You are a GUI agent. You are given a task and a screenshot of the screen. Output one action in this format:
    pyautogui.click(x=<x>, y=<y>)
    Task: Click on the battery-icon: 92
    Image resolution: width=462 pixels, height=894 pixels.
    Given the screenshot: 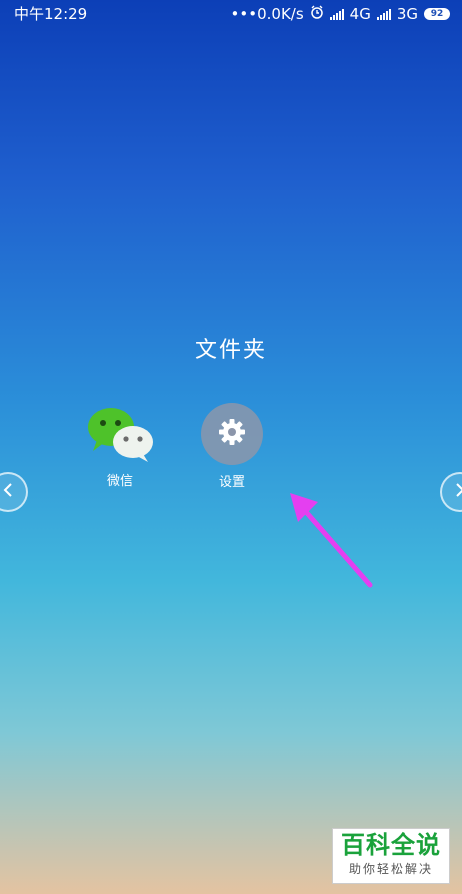 What is the action you would take?
    pyautogui.click(x=437, y=14)
    